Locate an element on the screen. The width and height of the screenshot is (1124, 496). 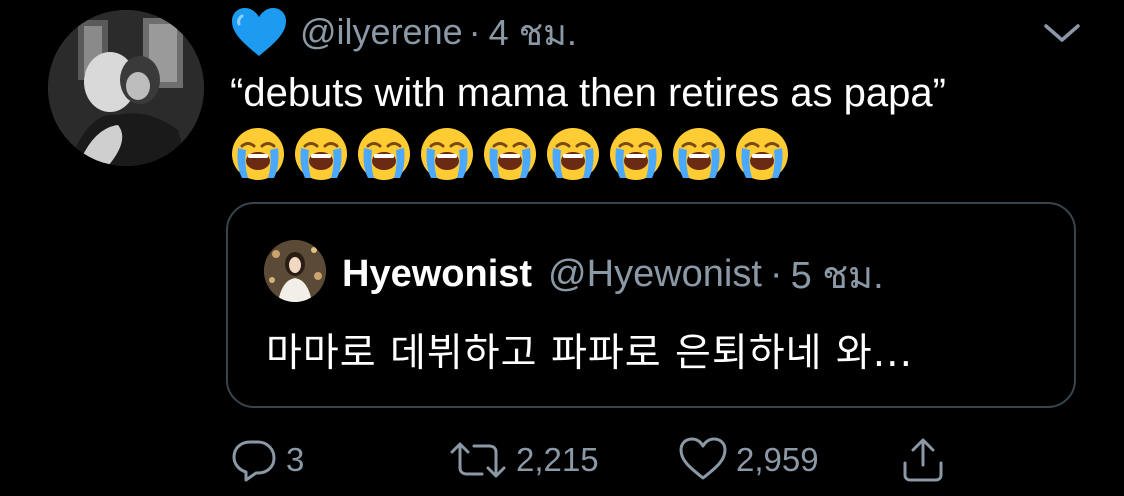
reply-count: 3 is located at coordinates (295, 459).